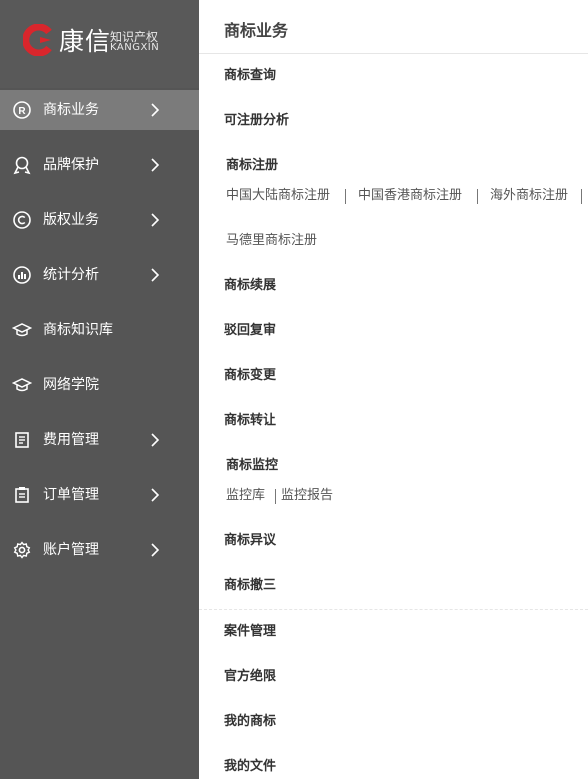  I want to click on link-madrid-registration: 马德里商标注册, so click(271, 241).